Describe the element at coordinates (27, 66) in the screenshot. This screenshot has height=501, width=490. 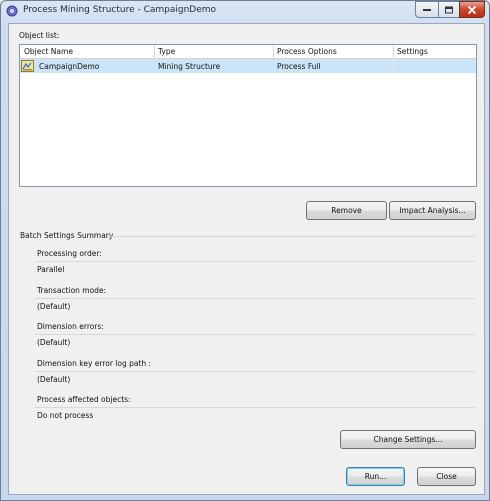
I see `mining-structure-icon` at that location.